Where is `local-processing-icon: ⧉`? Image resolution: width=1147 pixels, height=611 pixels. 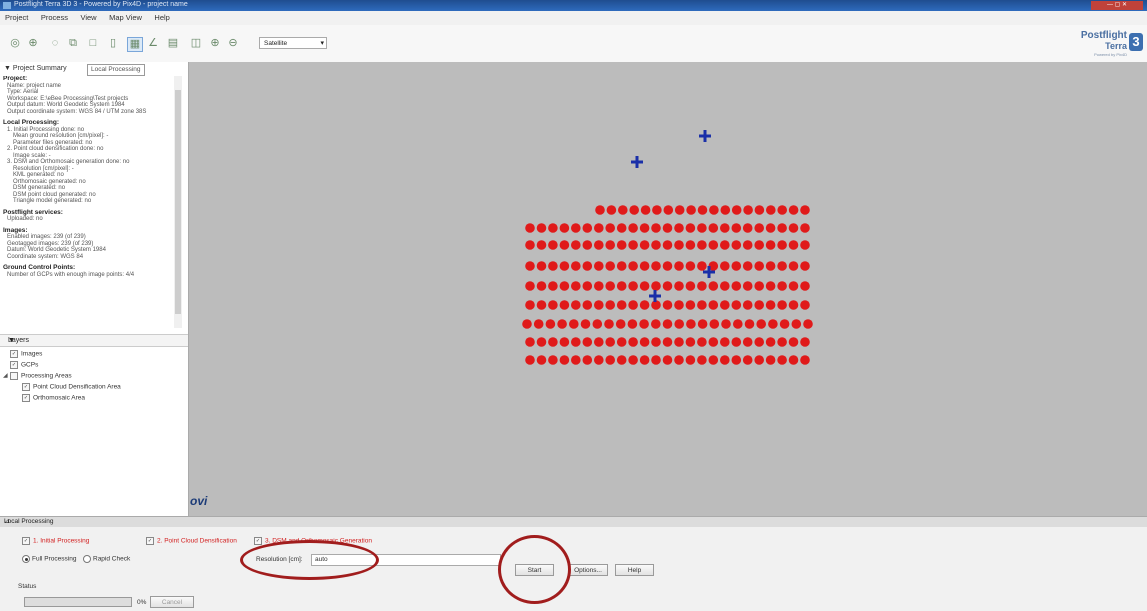 local-processing-icon: ⧉ is located at coordinates (73, 43).